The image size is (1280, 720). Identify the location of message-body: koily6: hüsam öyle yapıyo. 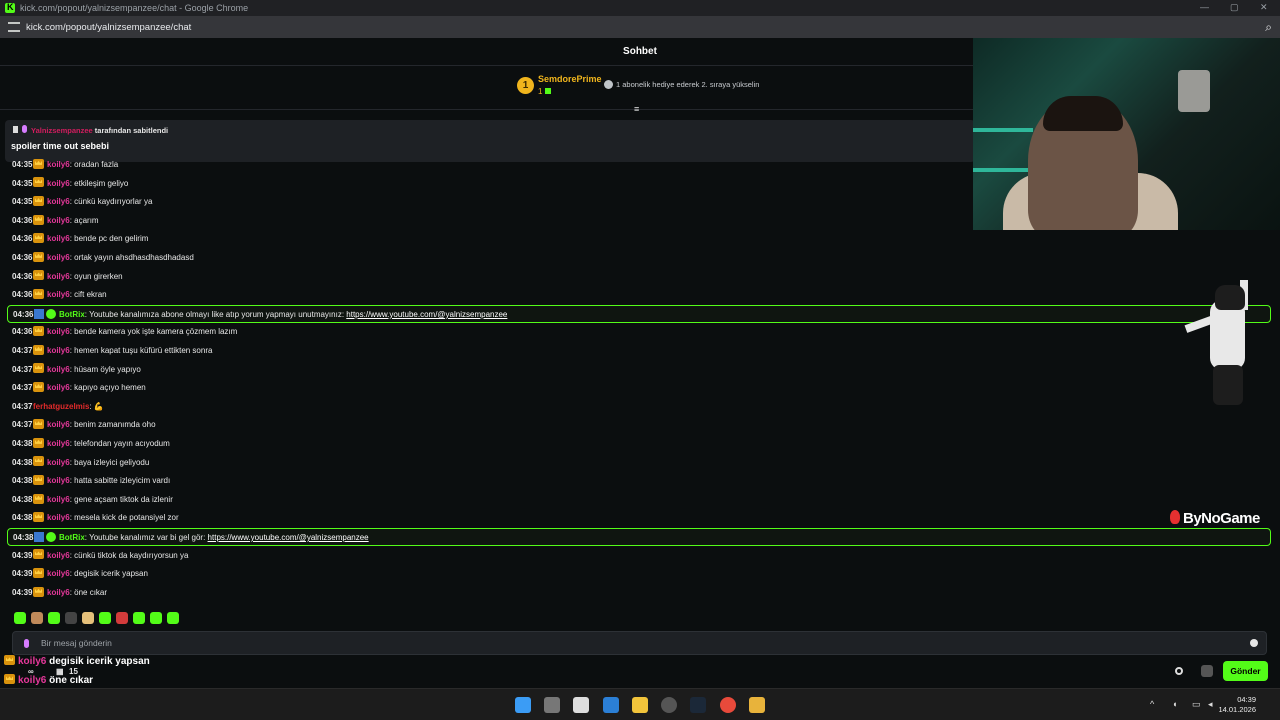
(87, 370).